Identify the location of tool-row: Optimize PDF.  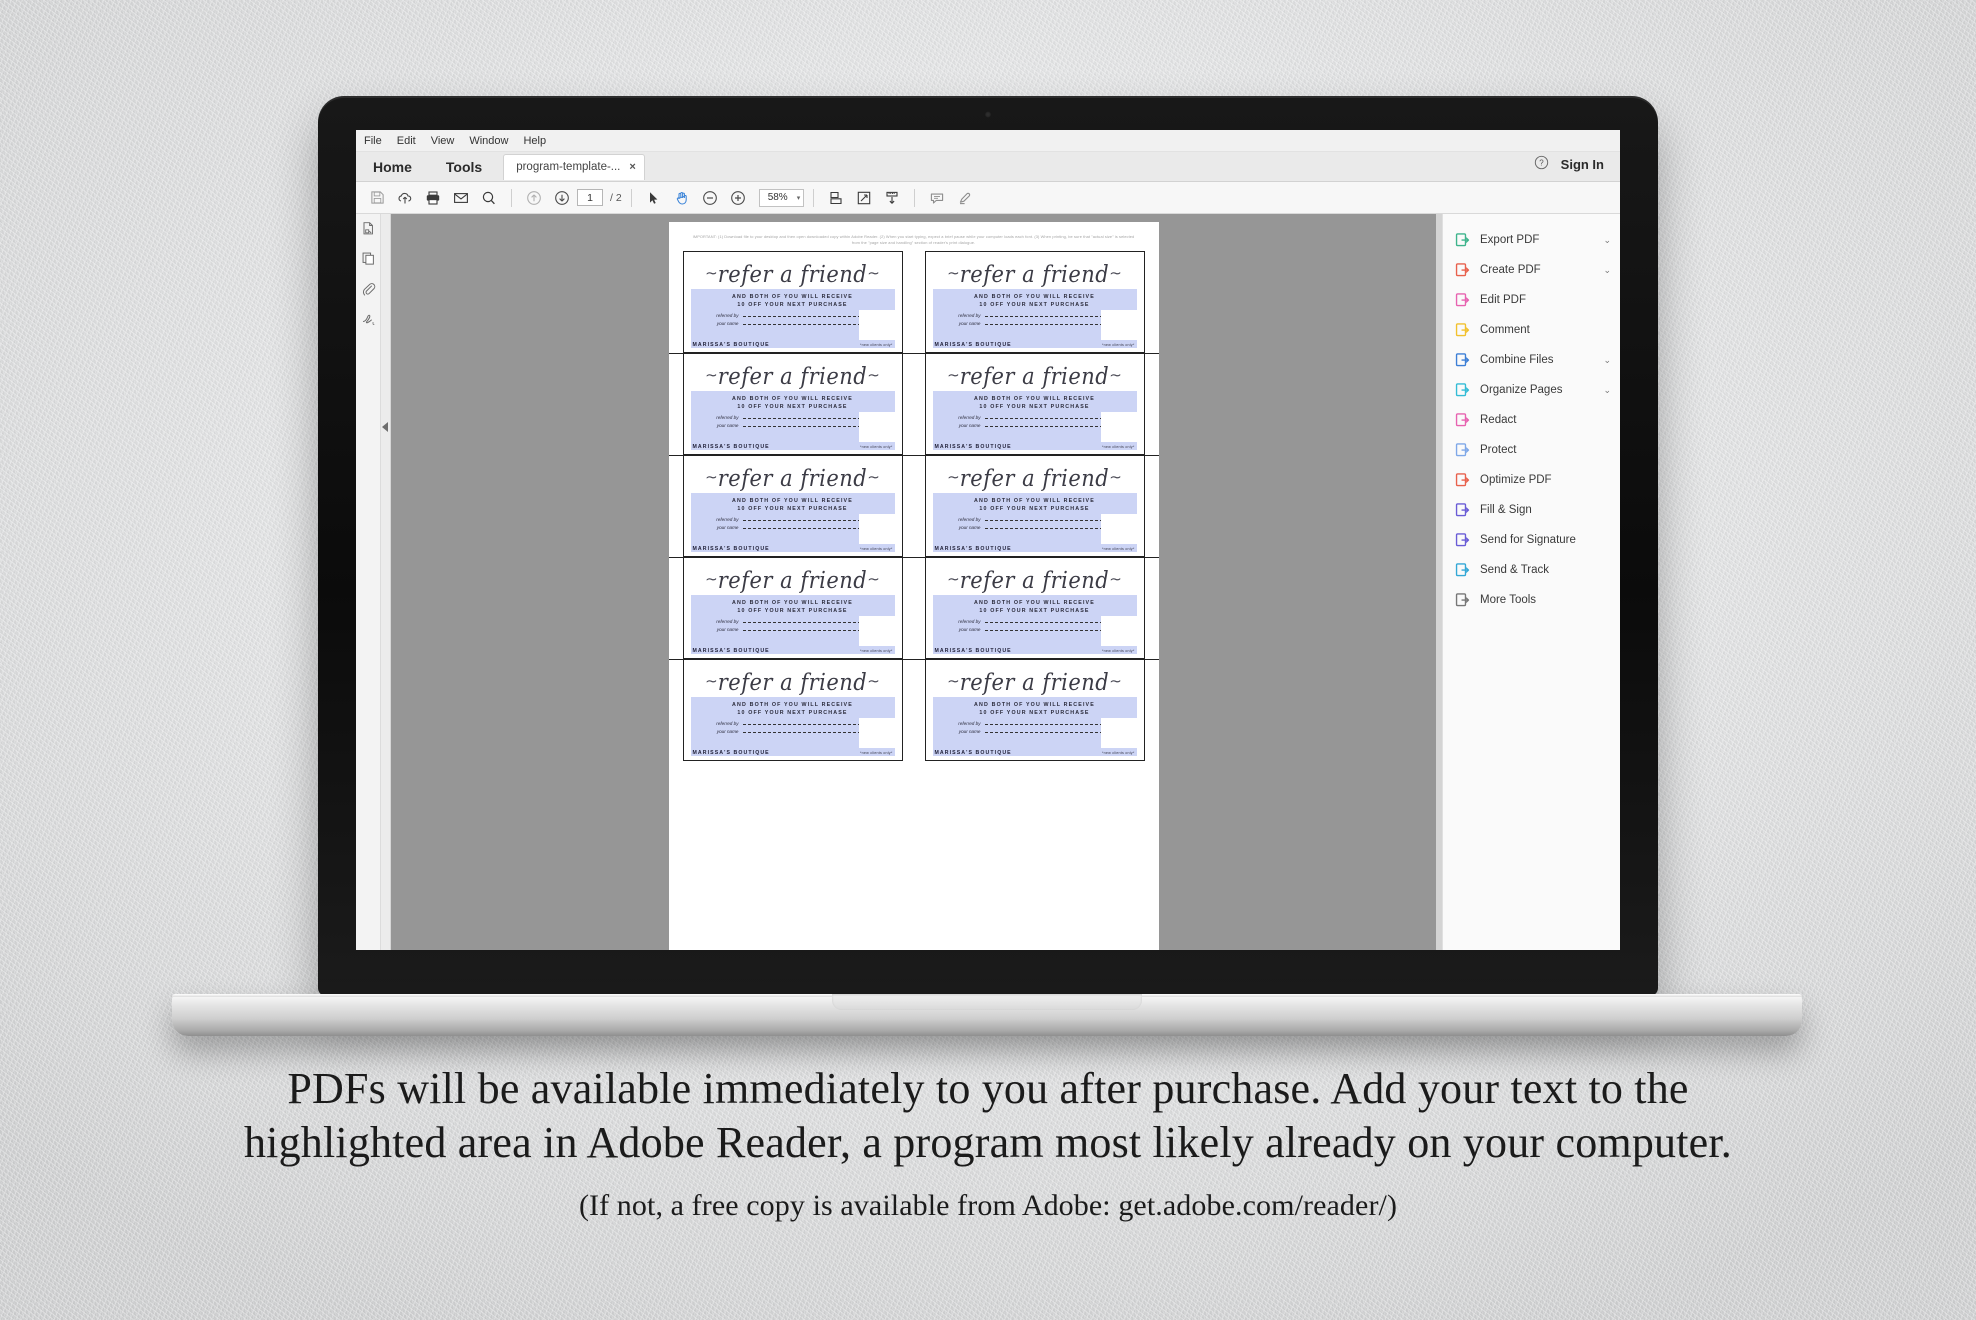
(1531, 480).